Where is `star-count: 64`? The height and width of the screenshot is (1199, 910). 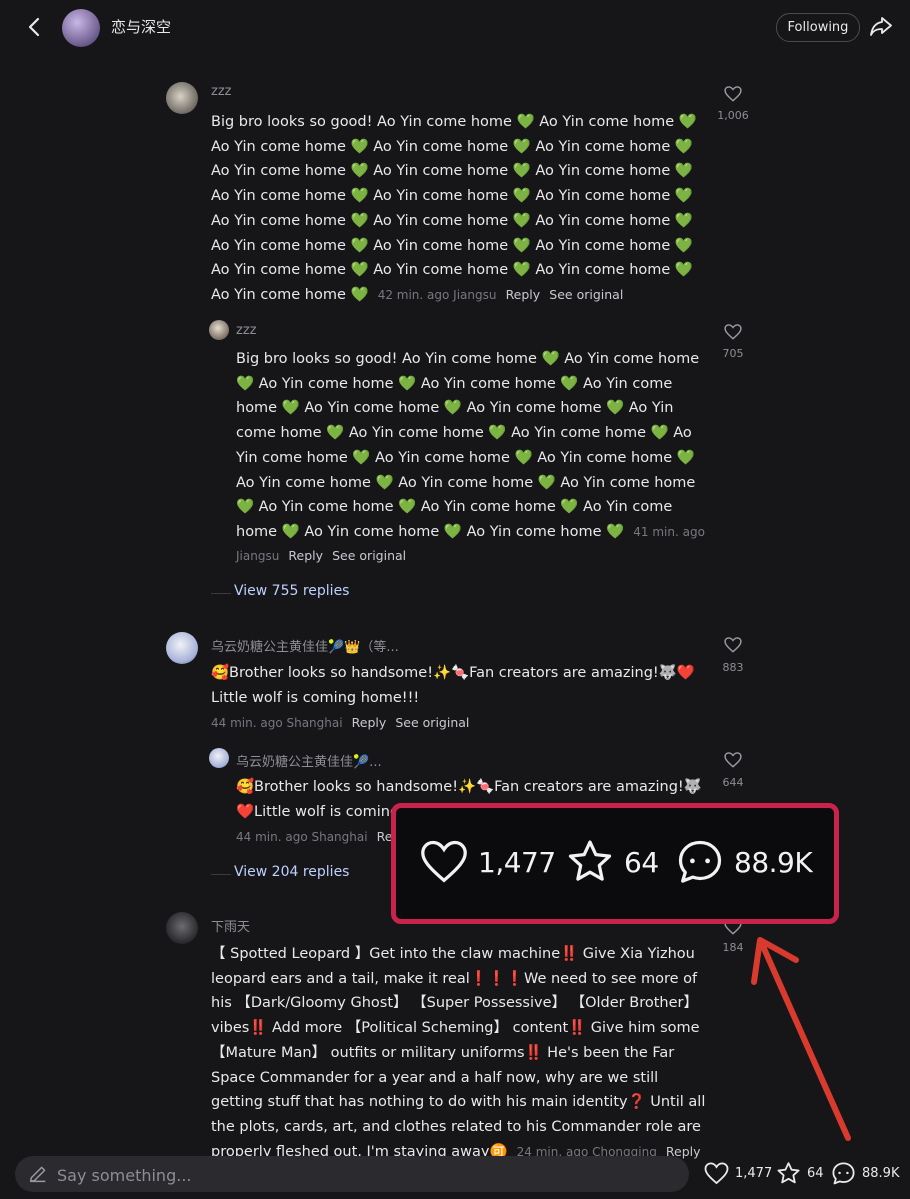
star-count: 64 is located at coordinates (815, 1173).